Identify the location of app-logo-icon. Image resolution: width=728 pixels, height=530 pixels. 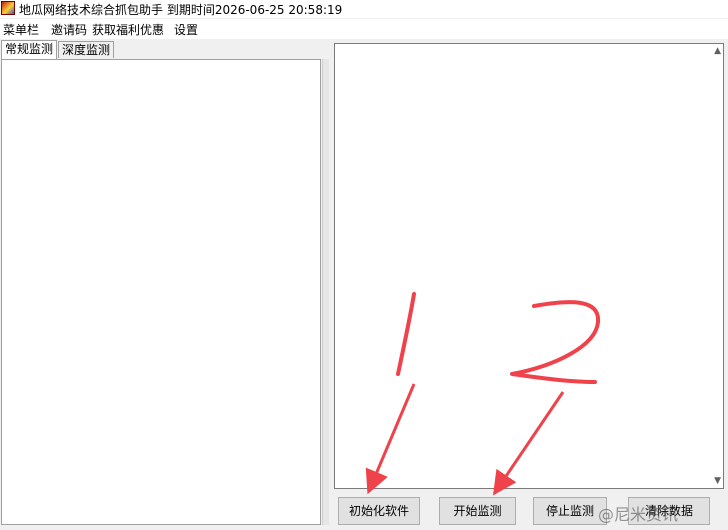
(8, 8).